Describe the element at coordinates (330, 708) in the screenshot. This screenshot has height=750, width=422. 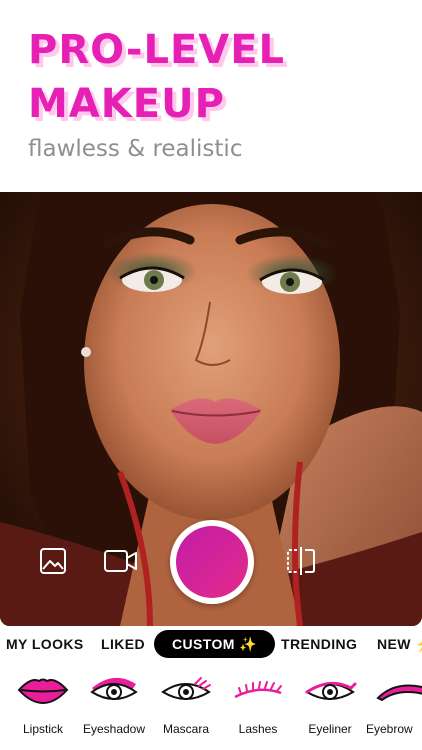
I see `tool-eyeliner: Eyeliner` at that location.